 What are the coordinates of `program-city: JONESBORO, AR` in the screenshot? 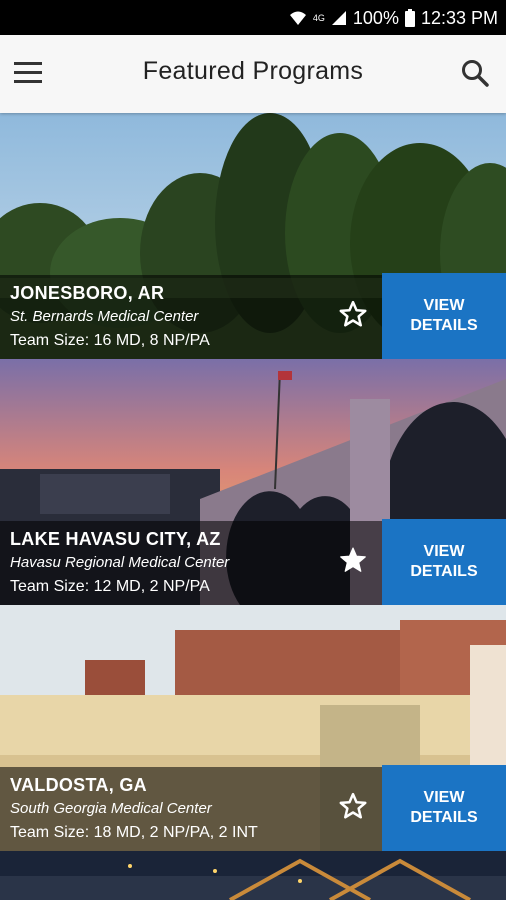 It's located at (87, 293).